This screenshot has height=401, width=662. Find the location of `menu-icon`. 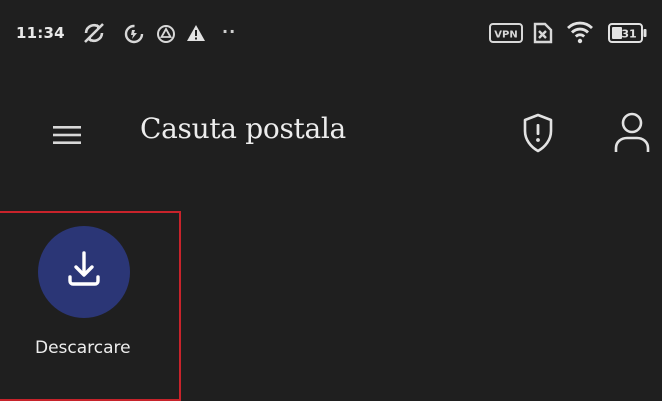

menu-icon is located at coordinates (67, 135).